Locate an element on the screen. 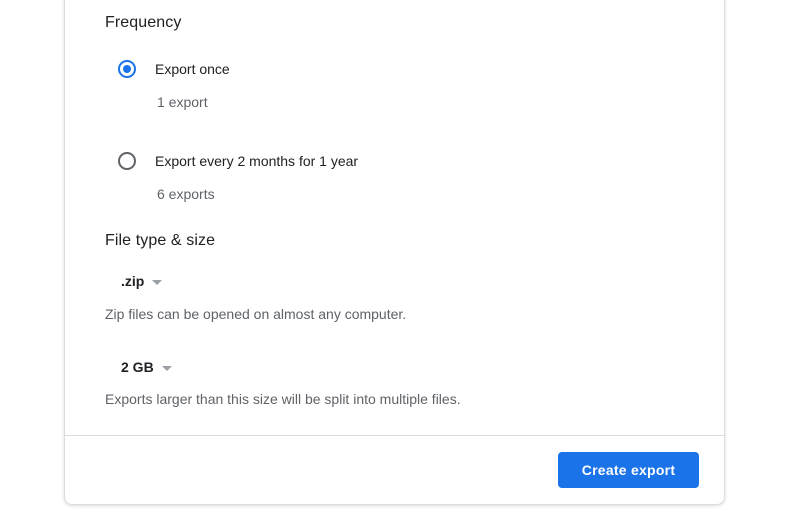  file-type-value: .zip is located at coordinates (133, 281).